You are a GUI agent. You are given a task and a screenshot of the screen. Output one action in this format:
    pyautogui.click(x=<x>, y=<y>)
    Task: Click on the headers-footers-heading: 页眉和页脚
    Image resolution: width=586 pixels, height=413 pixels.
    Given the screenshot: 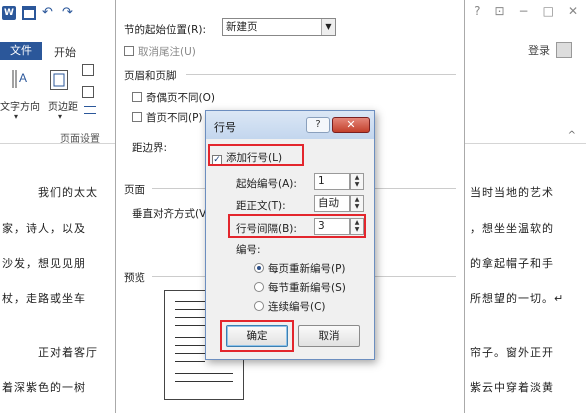 What is the action you would take?
    pyautogui.click(x=150, y=76)
    